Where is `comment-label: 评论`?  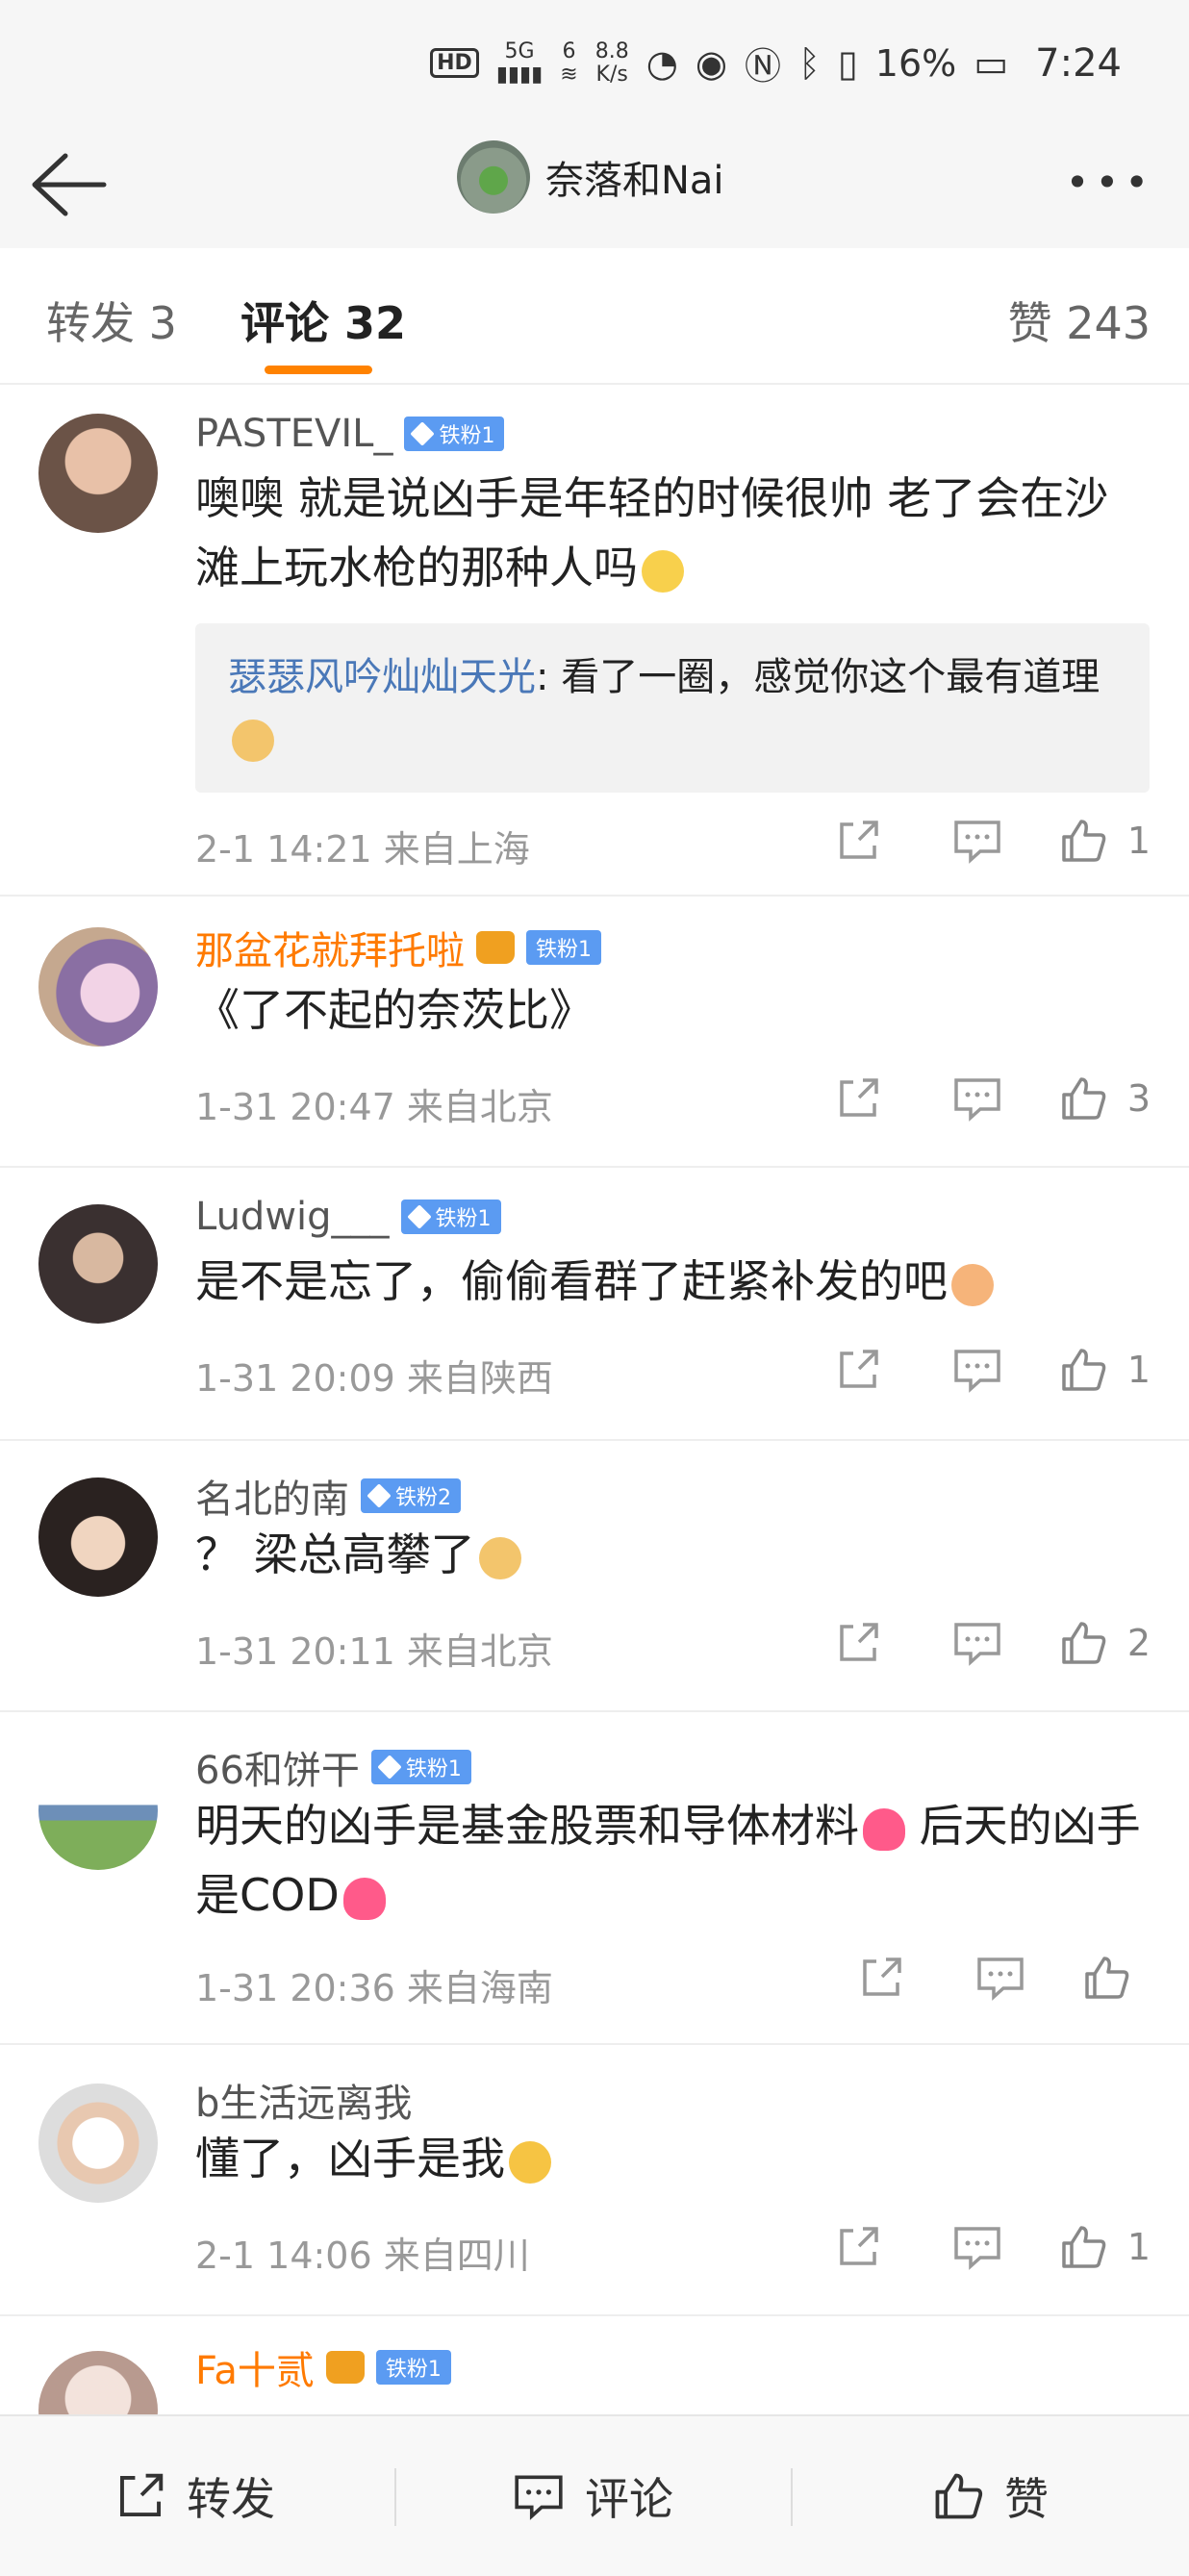
comment-label: 评论 is located at coordinates (629, 2499).